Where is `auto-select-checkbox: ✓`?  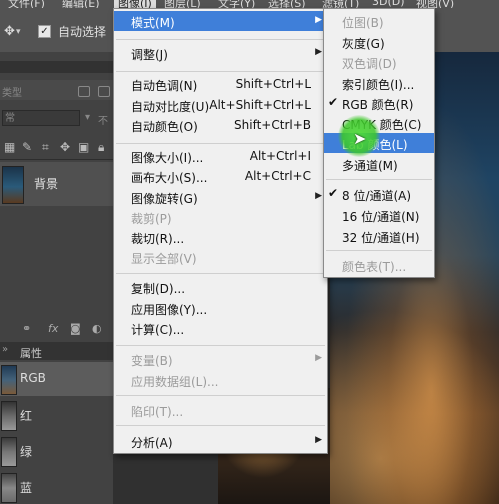 auto-select-checkbox: ✓ is located at coordinates (44, 31).